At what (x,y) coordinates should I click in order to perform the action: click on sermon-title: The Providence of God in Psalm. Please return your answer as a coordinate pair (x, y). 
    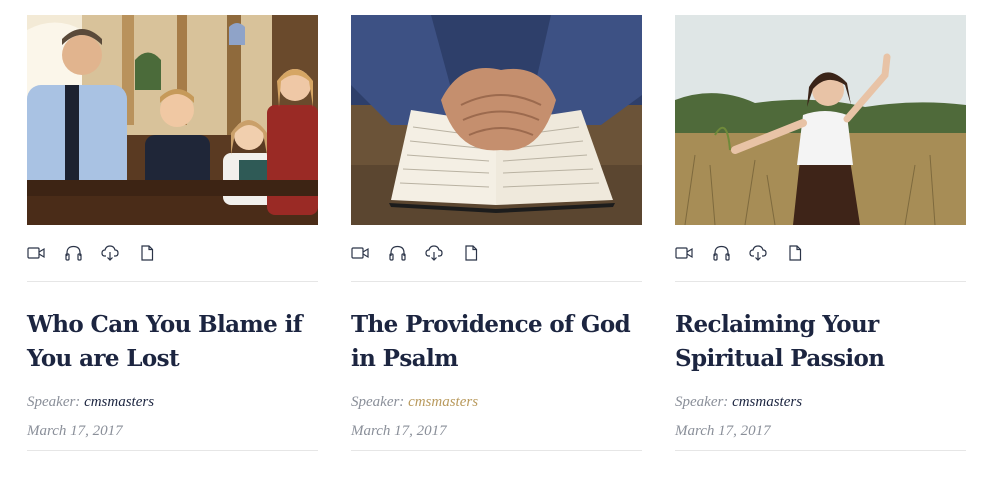
    Looking at the image, I should click on (496, 342).